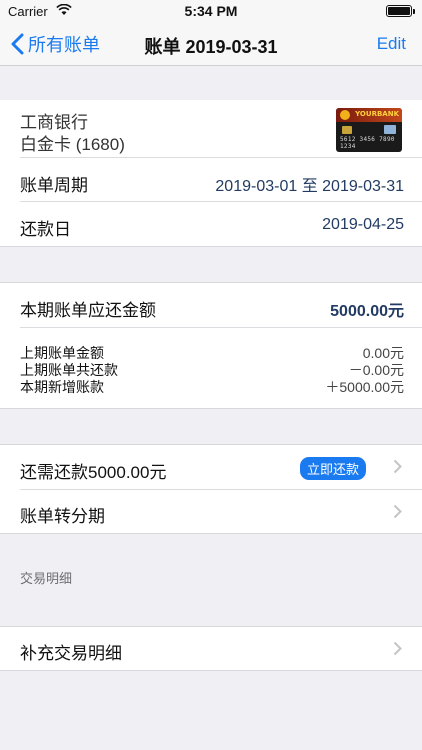 This screenshot has width=422, height=750. What do you see at coordinates (71, 653) in the screenshot?
I see `add-transactions-label: 补充交易明细` at bounding box center [71, 653].